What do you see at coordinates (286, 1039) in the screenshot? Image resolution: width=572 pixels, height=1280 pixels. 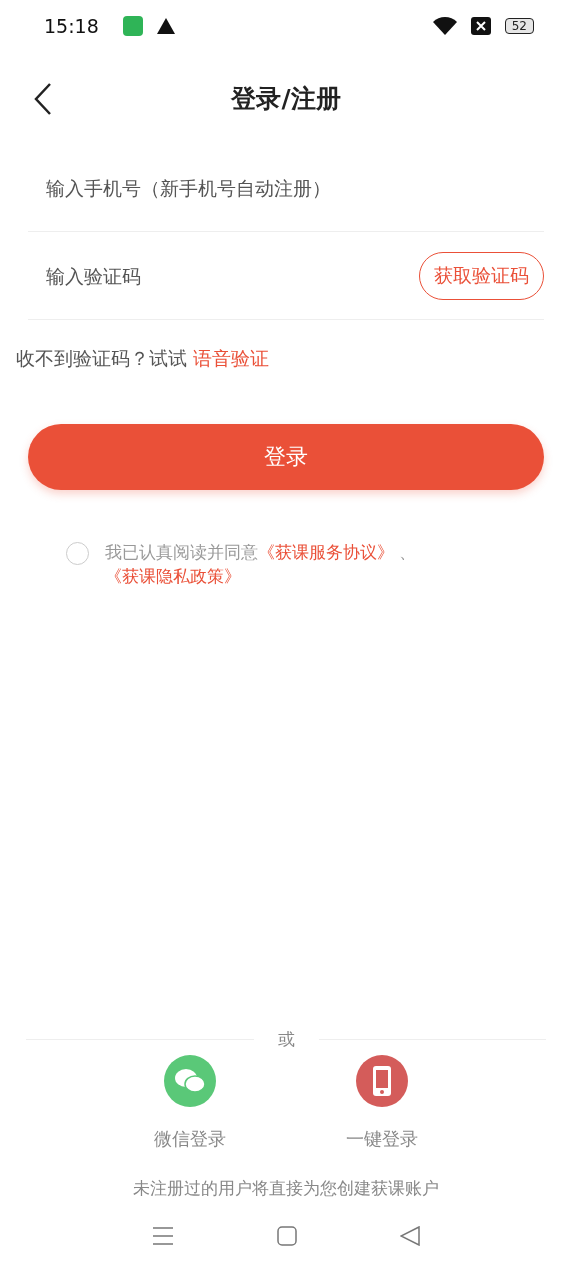 I see `divider-label: 或` at bounding box center [286, 1039].